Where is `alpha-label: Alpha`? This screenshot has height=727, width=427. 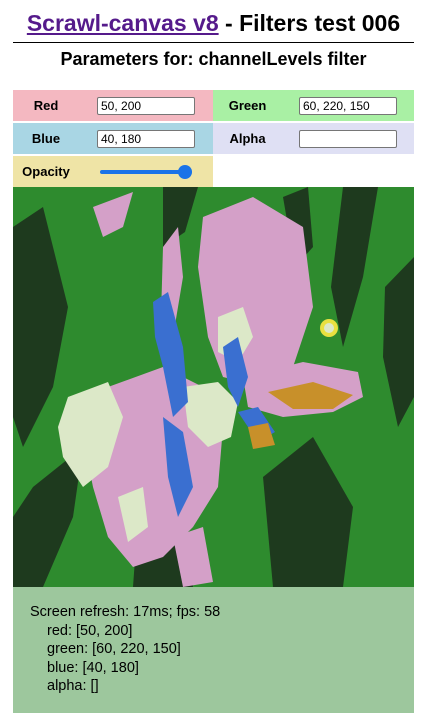 alpha-label: Alpha is located at coordinates (247, 138).